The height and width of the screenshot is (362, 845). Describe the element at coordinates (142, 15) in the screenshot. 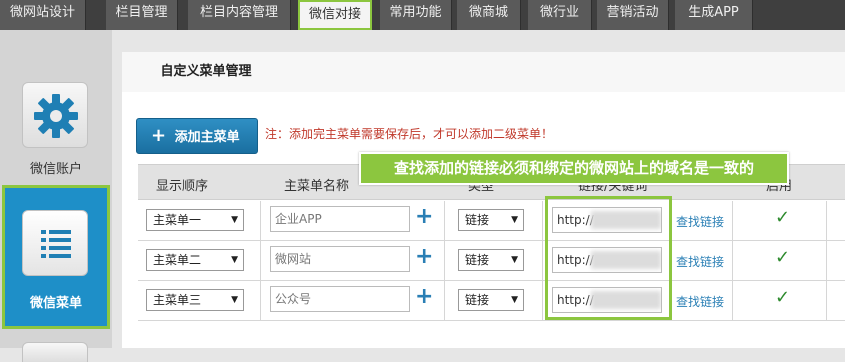

I see `tab-column-manage: 栏目管理` at that location.